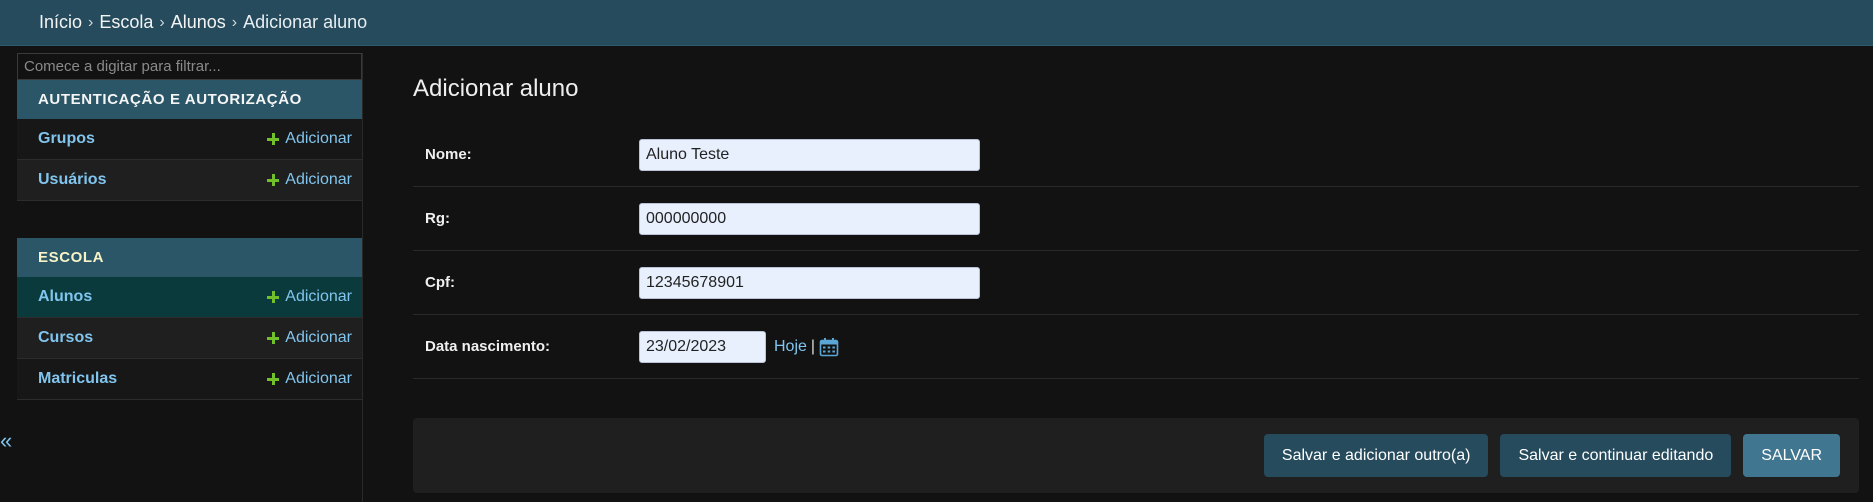  Describe the element at coordinates (189, 99) in the screenshot. I see `module-header-auth: AUTENTICAÇÃO E AUTORIZAÇÃO` at that location.